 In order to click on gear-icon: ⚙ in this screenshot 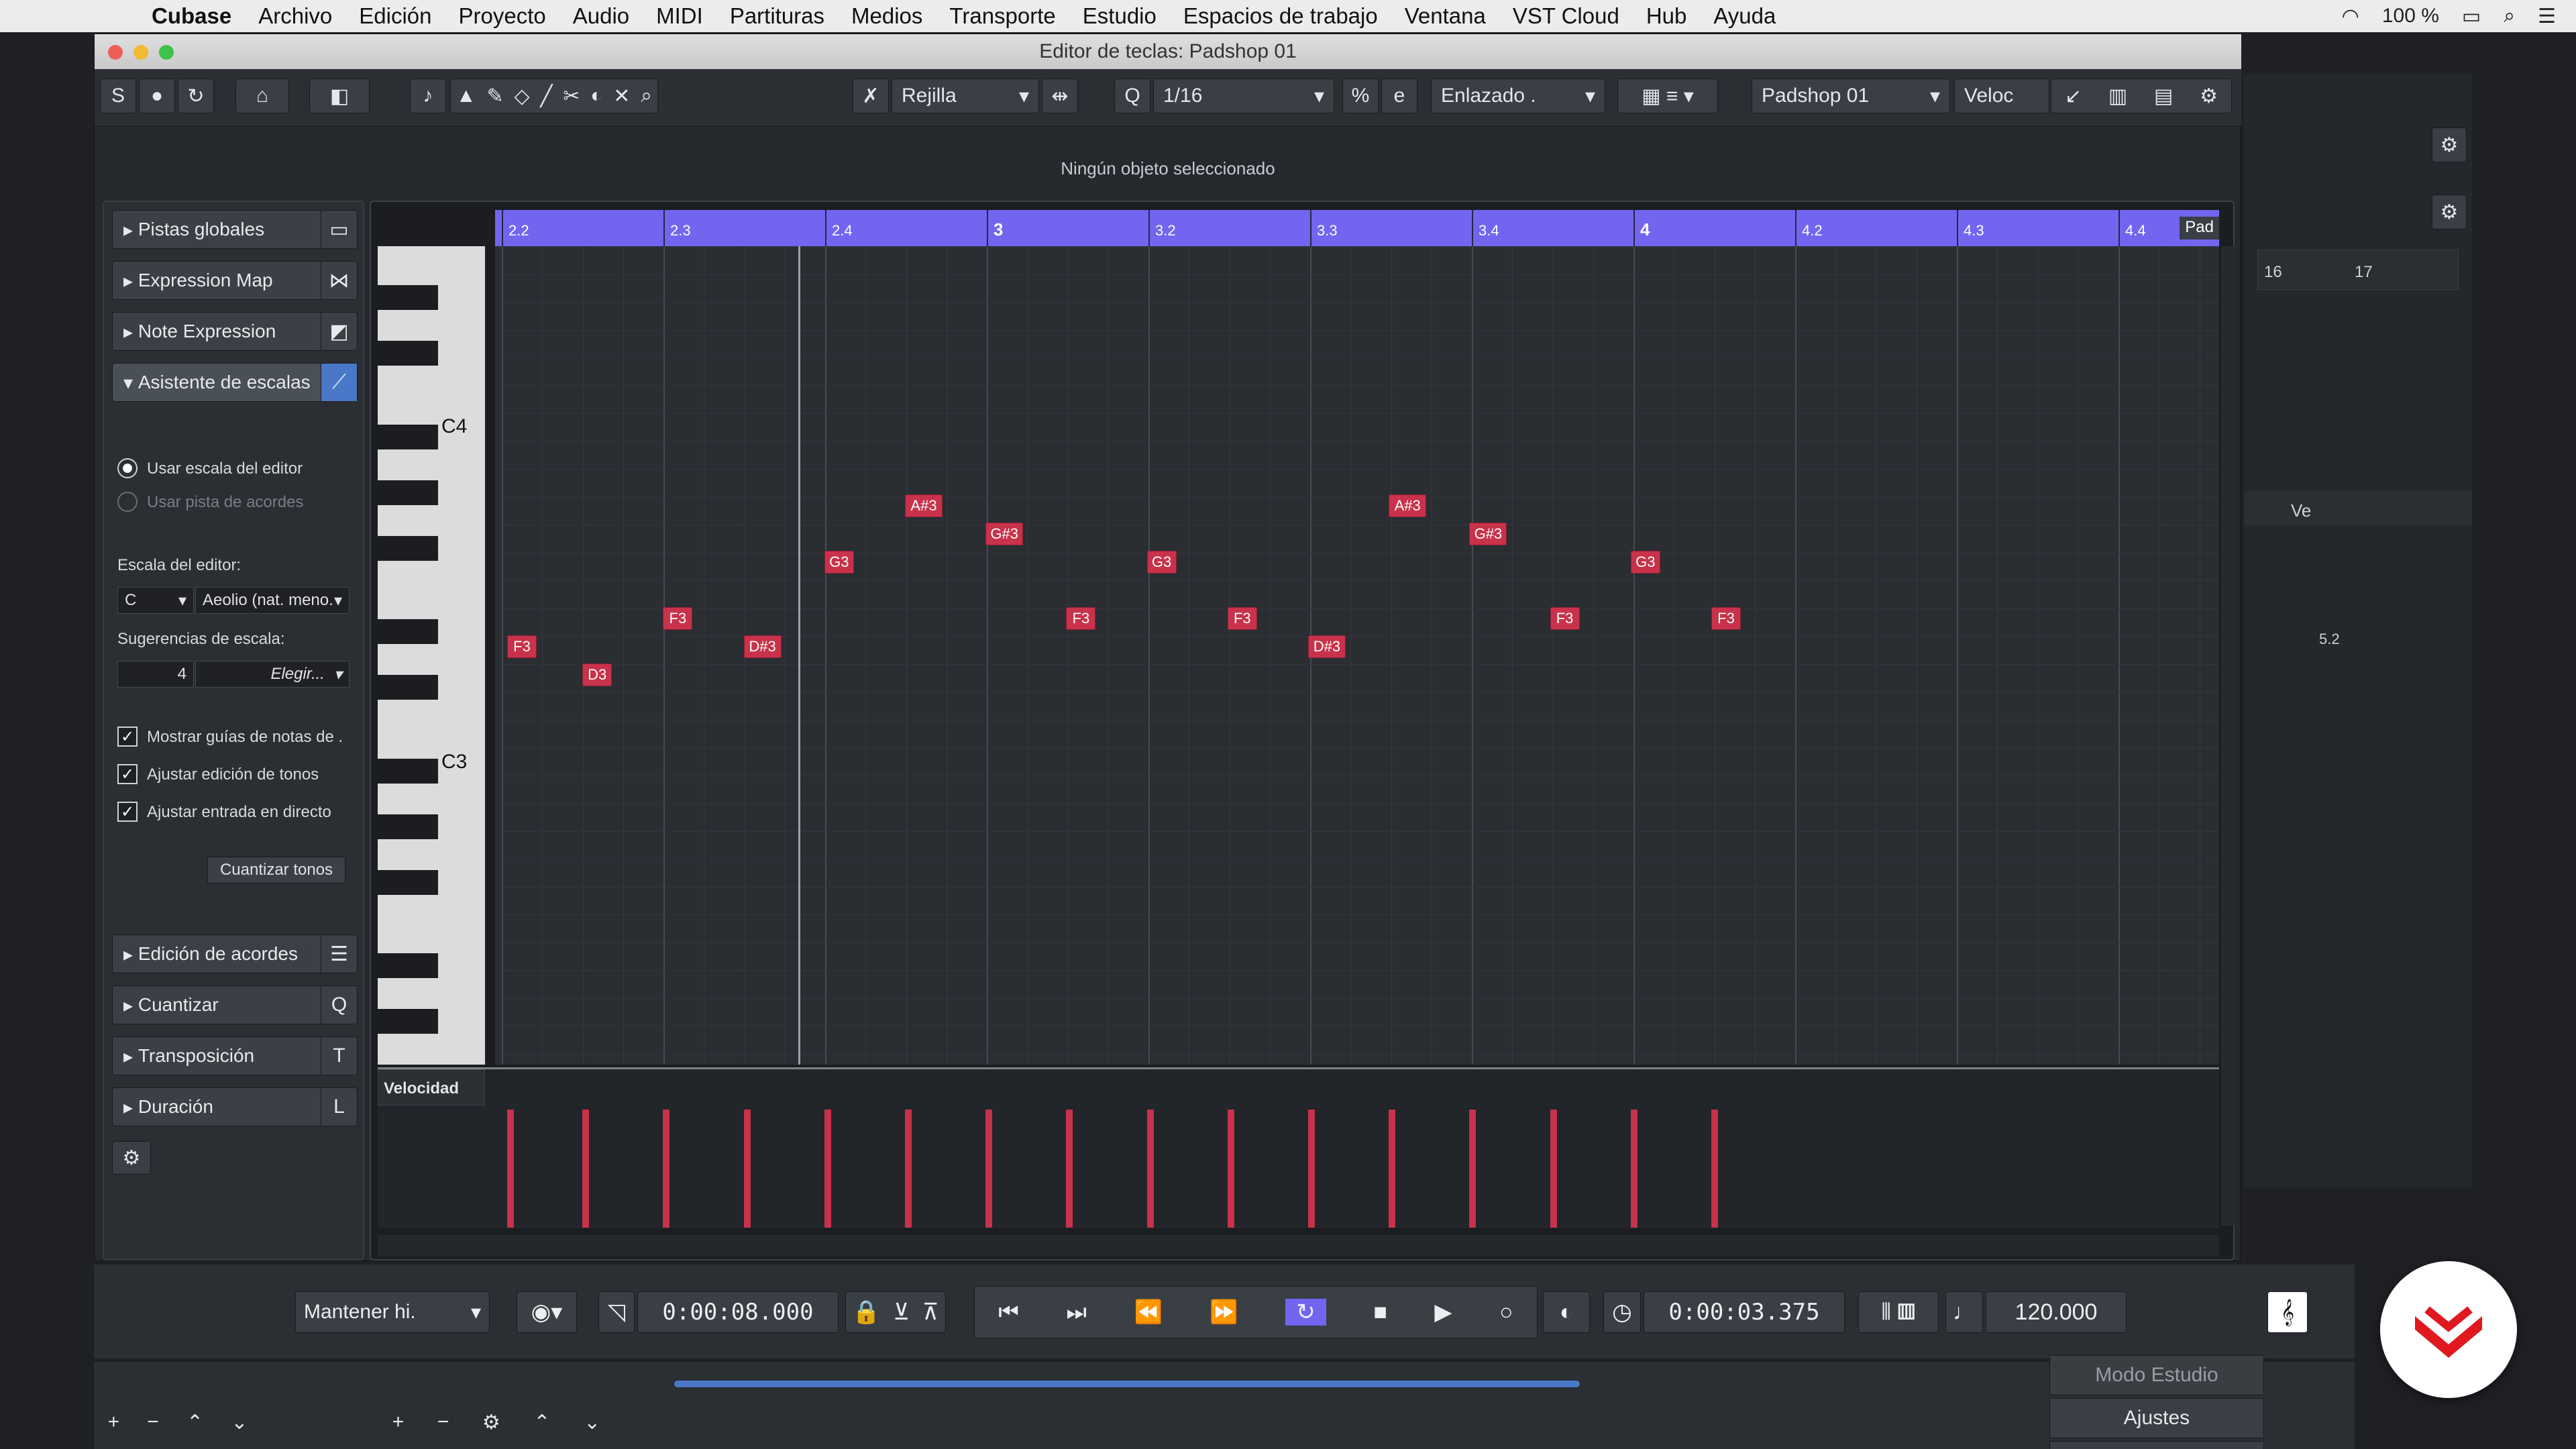, I will do `click(491, 1422)`.